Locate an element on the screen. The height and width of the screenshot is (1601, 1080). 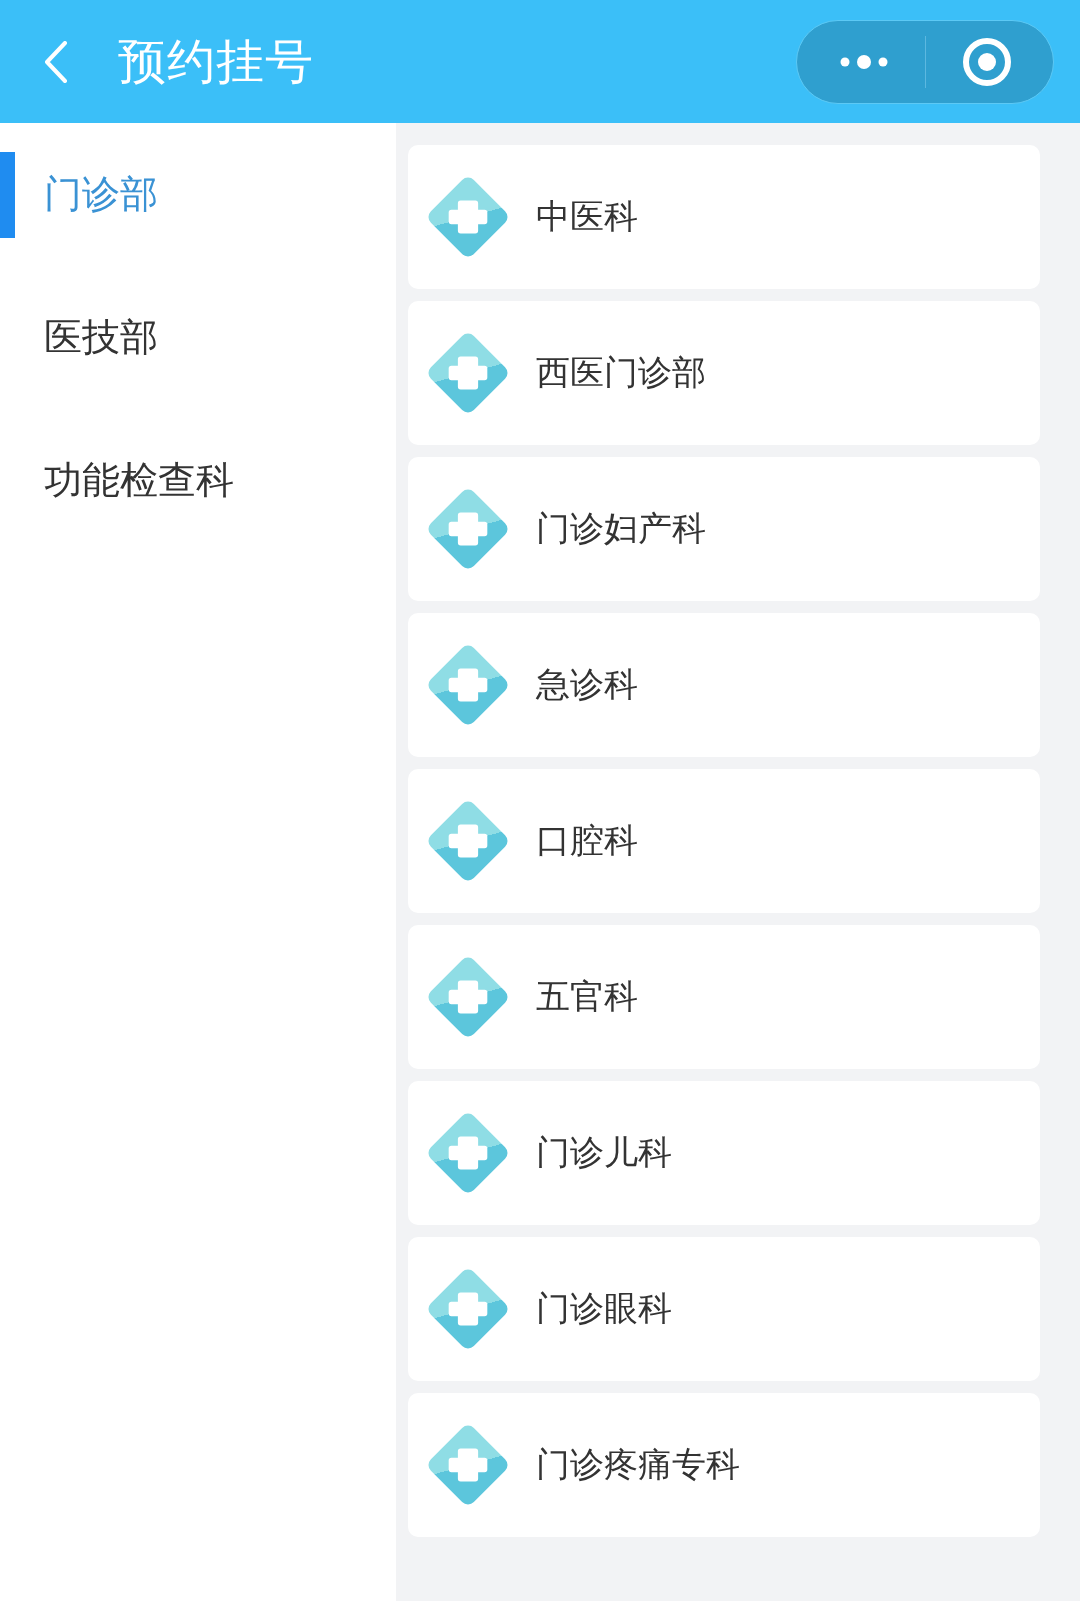
ring-dot-icon is located at coordinates (987, 61).